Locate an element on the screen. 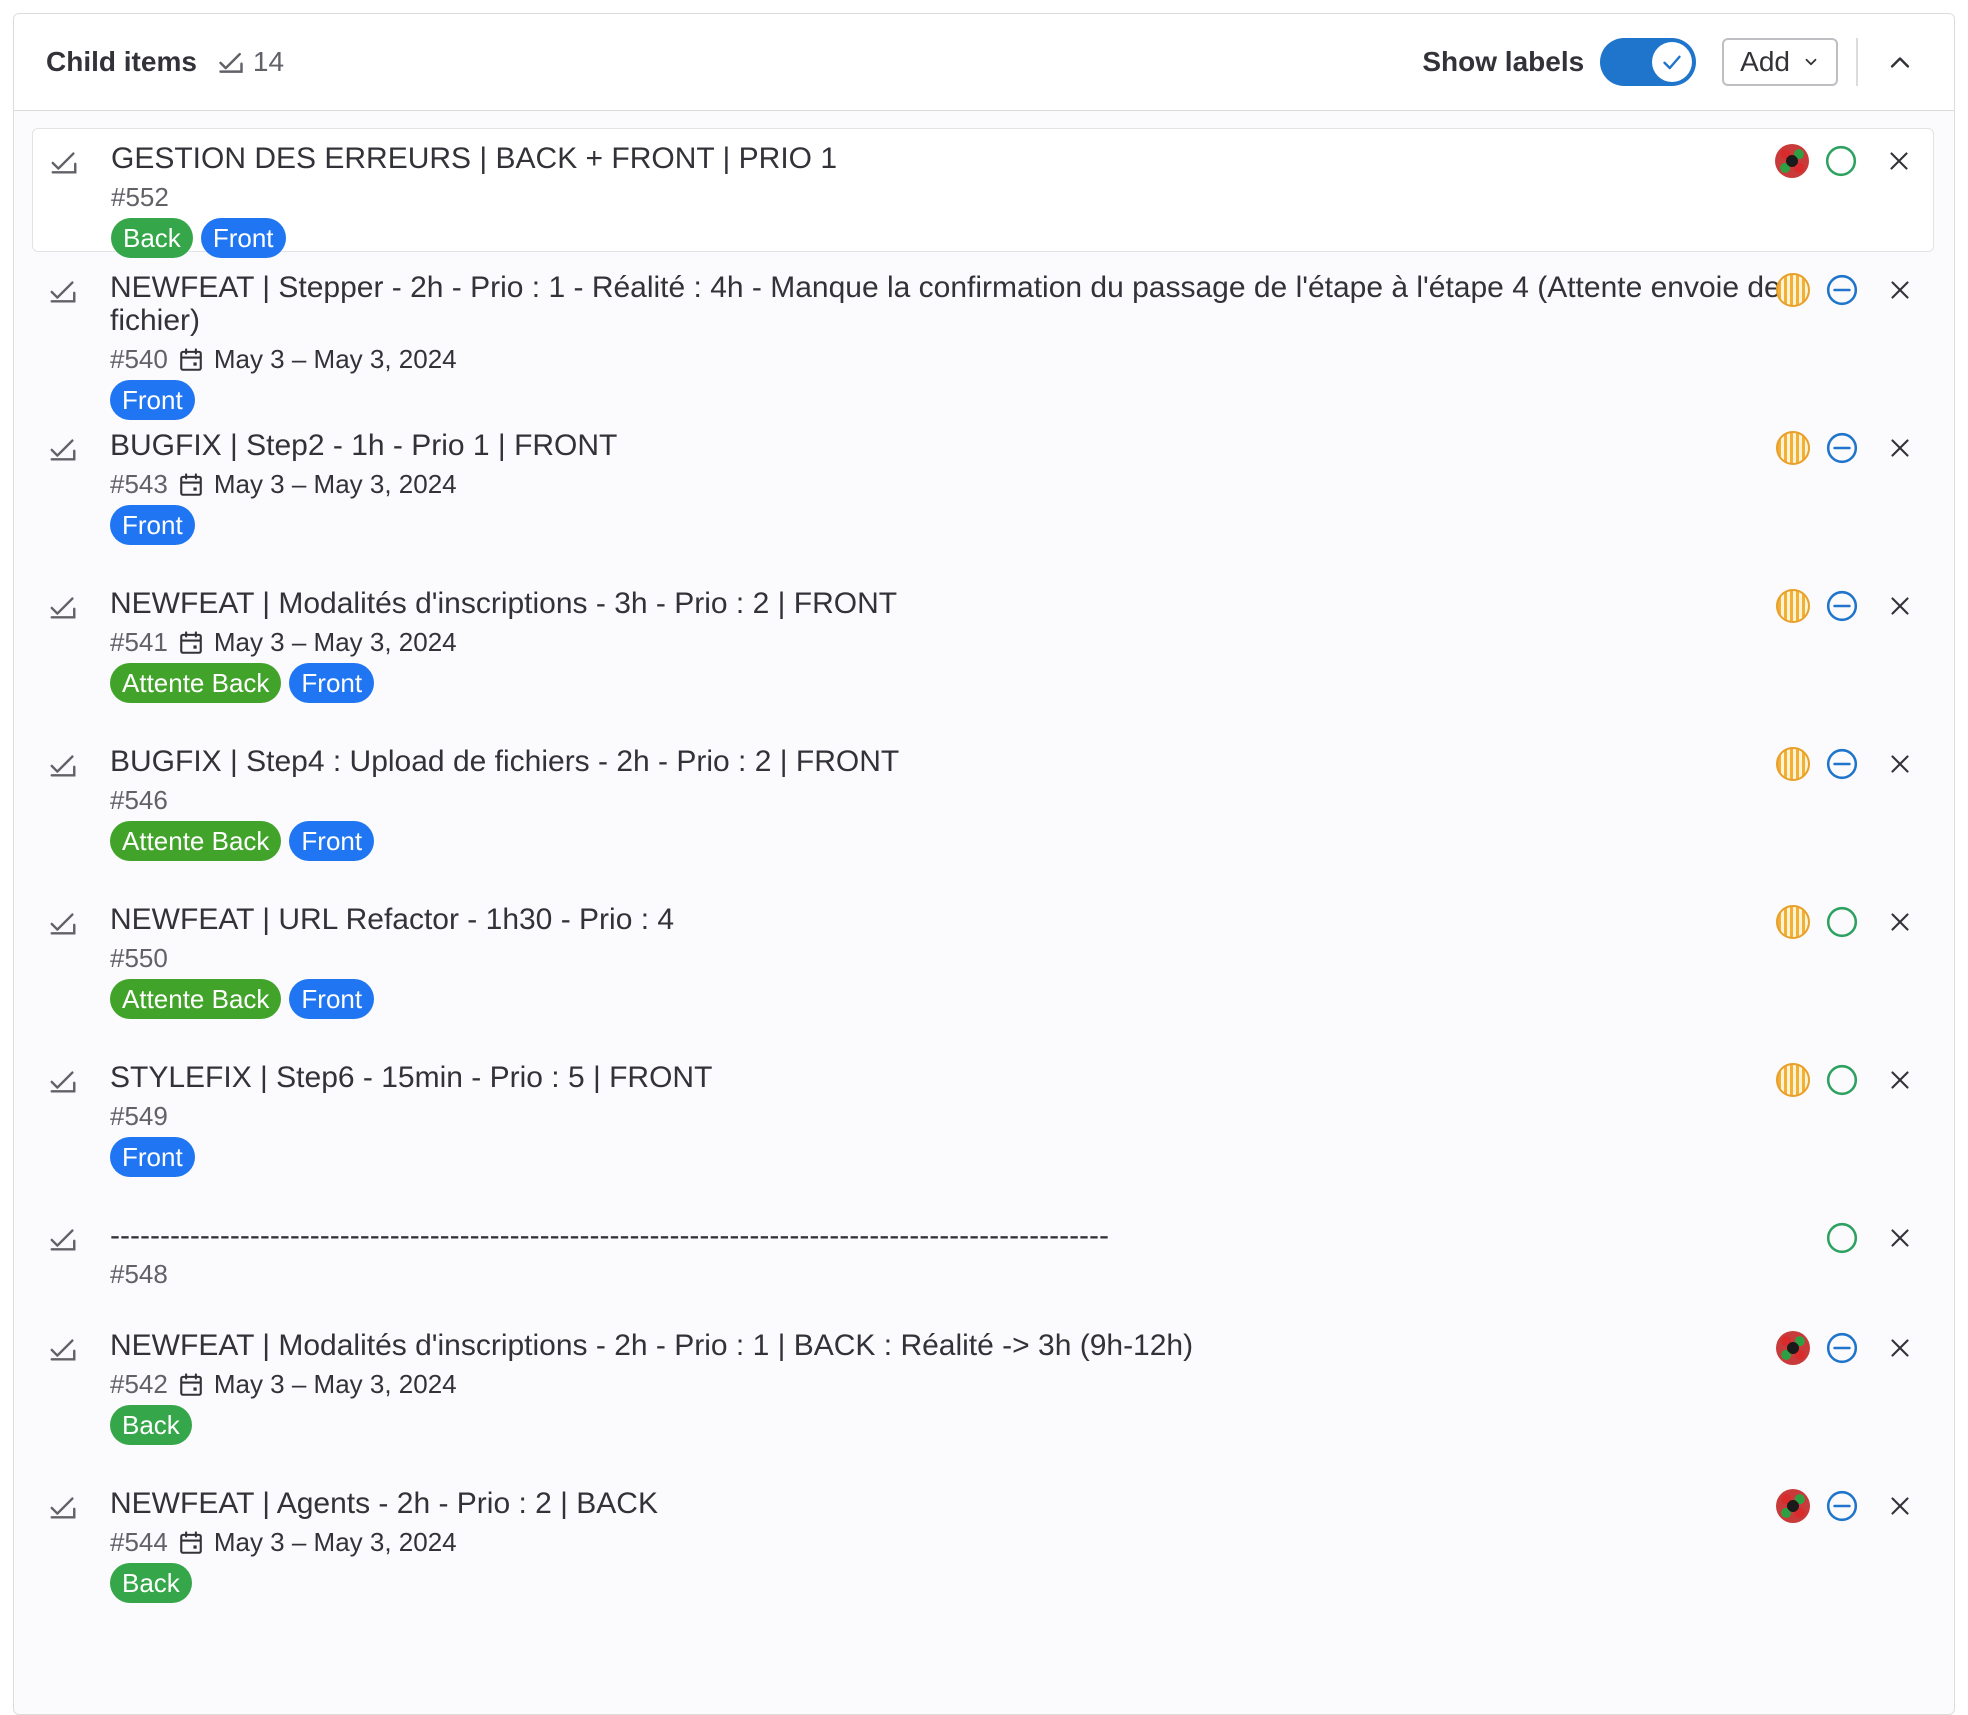 The image size is (1968, 1715). item-reference: #546 is located at coordinates (139, 800).